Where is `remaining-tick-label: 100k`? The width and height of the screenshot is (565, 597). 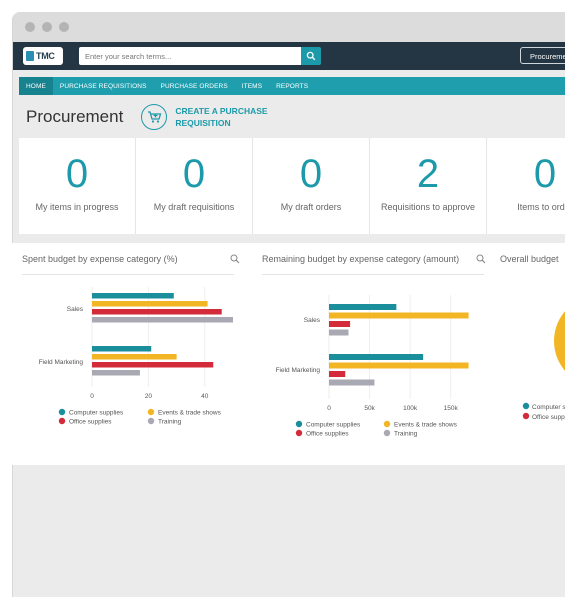
remaining-tick-label: 100k is located at coordinates (410, 408).